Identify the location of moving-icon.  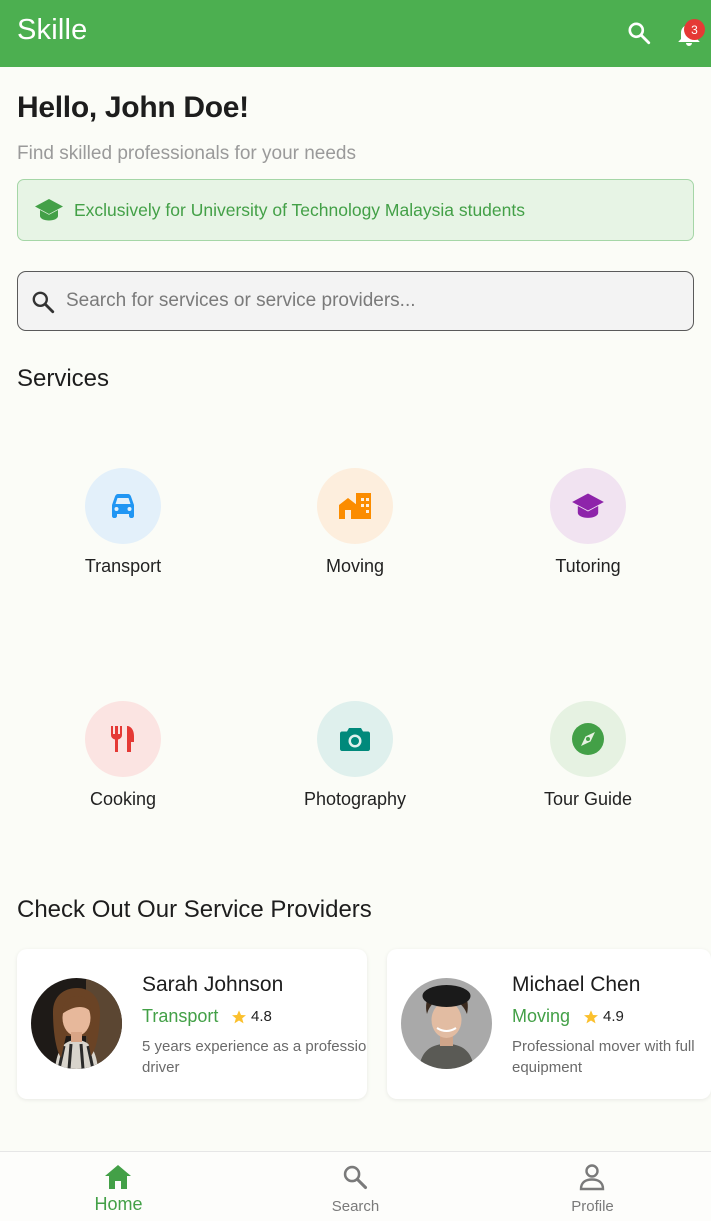
(355, 506).